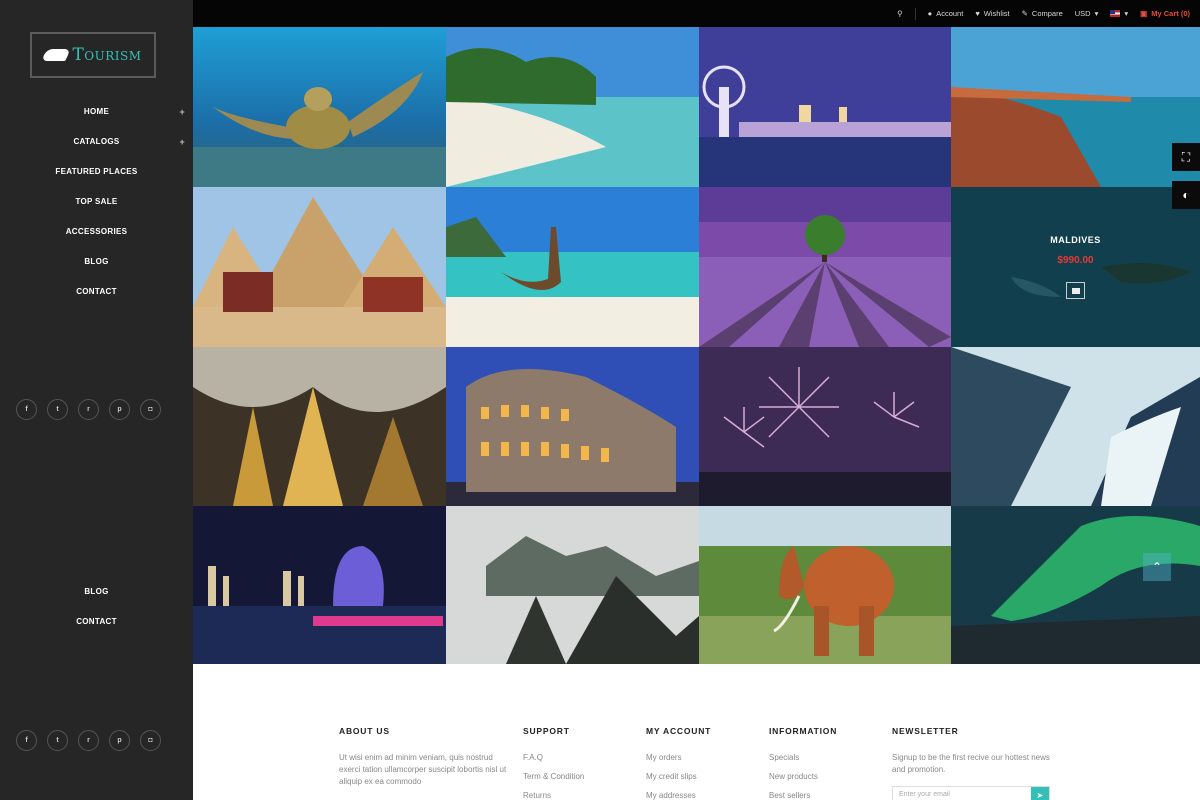 Image resolution: width=1200 pixels, height=800 pixels. What do you see at coordinates (1042, 13) in the screenshot?
I see `compare-link: ✎ Compare` at bounding box center [1042, 13].